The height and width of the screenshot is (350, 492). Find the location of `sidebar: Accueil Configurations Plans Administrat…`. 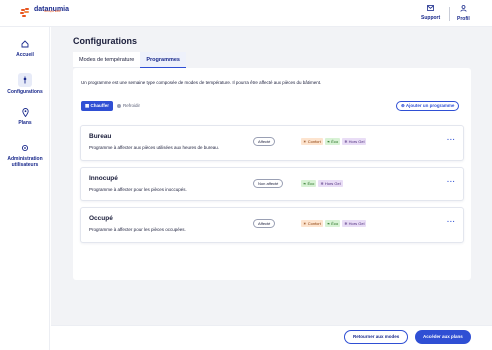

sidebar: Accueil Configurations Plans Administrat… is located at coordinates (25, 188).